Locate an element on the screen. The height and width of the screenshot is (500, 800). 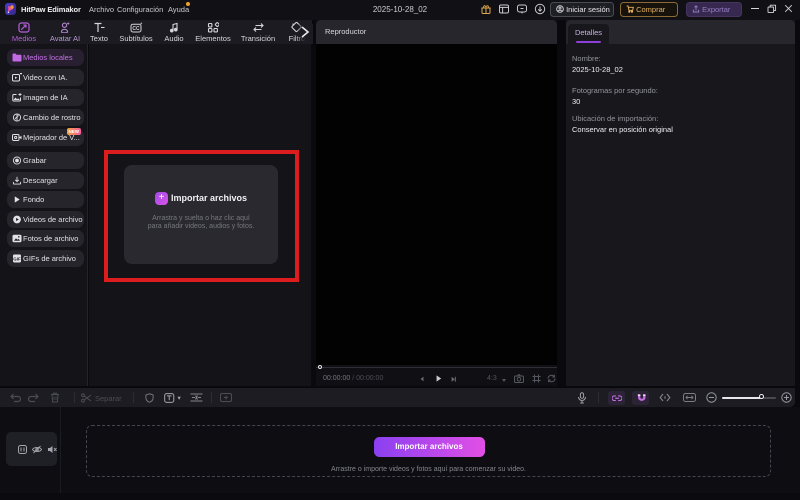
svg-text: CC is located at coordinates (136, 29).